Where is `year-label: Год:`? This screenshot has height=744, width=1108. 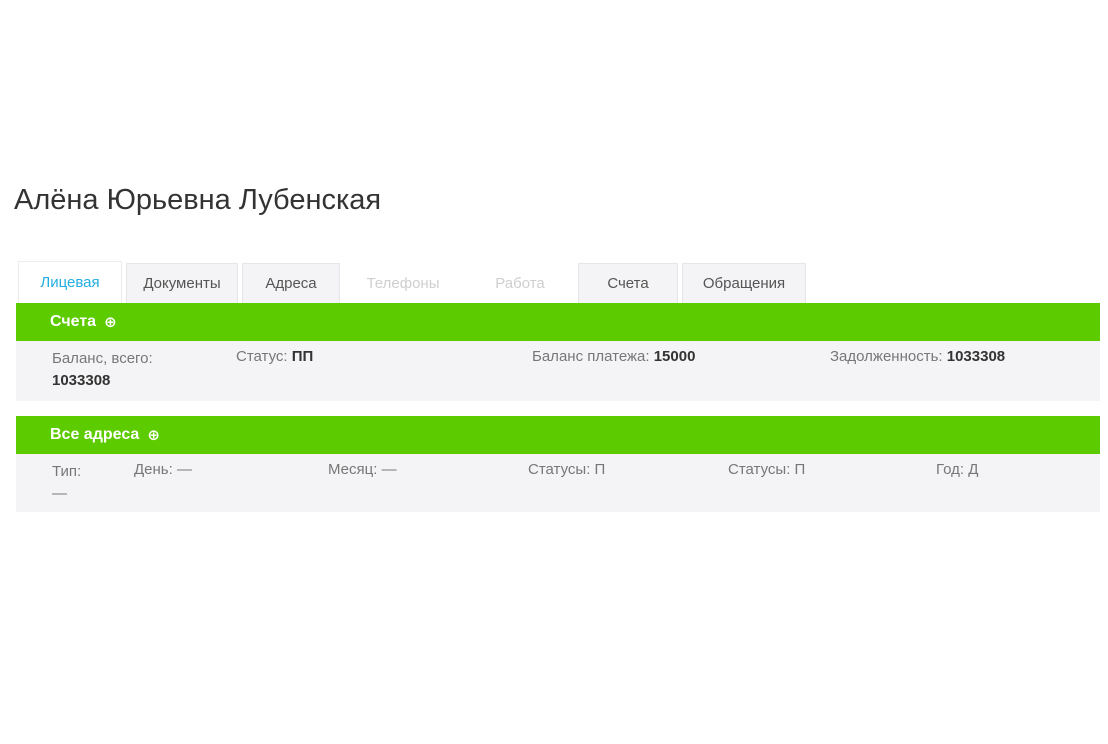
year-label: Год: is located at coordinates (950, 469).